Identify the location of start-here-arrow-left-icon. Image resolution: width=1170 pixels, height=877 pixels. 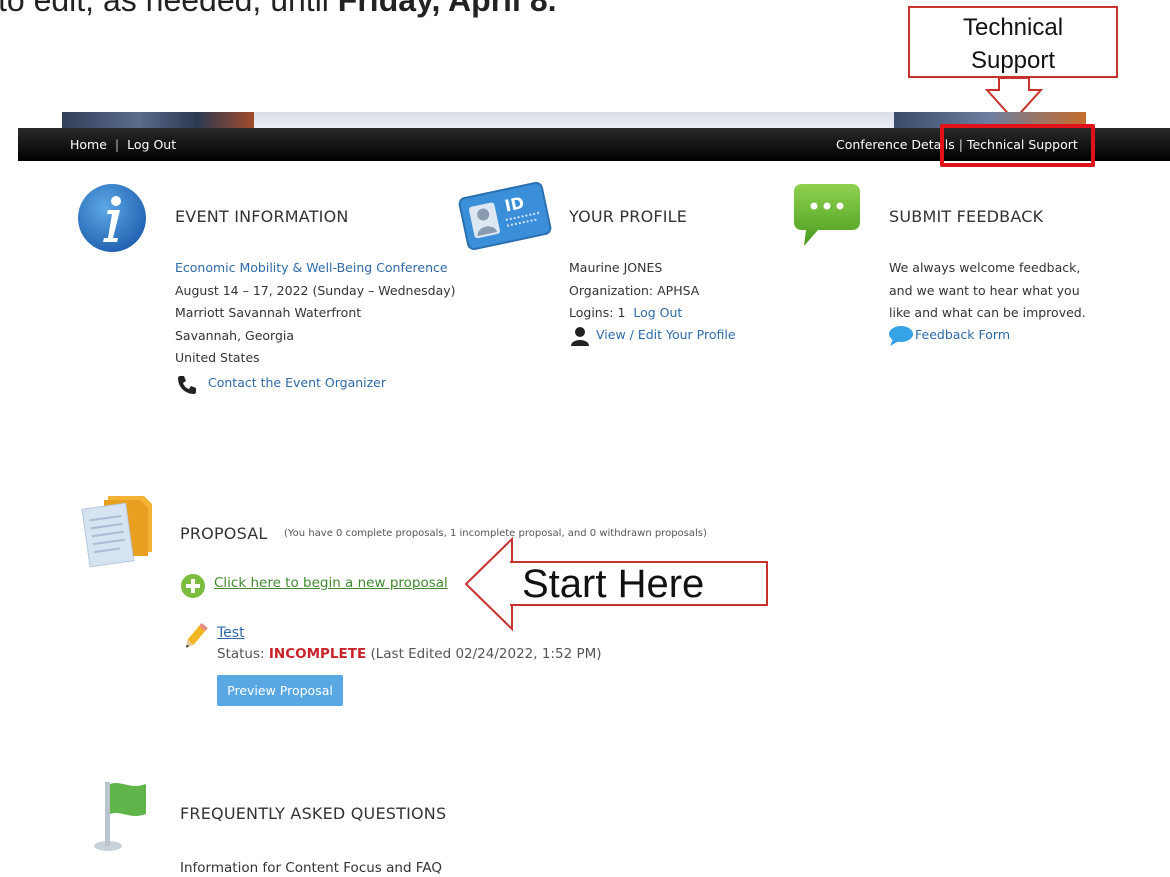
(489, 584).